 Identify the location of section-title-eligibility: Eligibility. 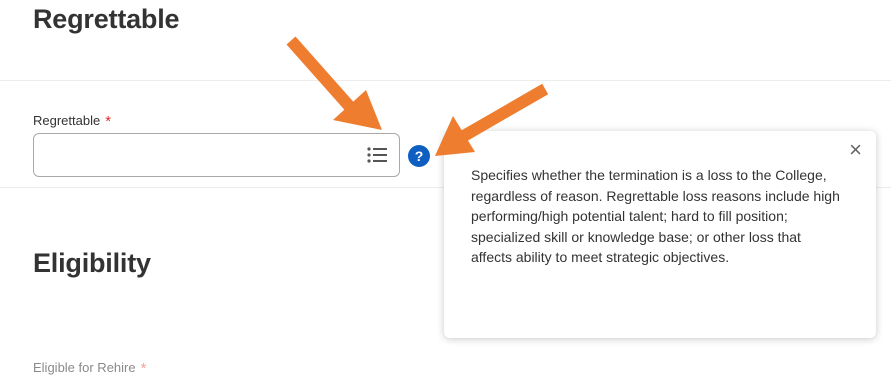
(92, 263).